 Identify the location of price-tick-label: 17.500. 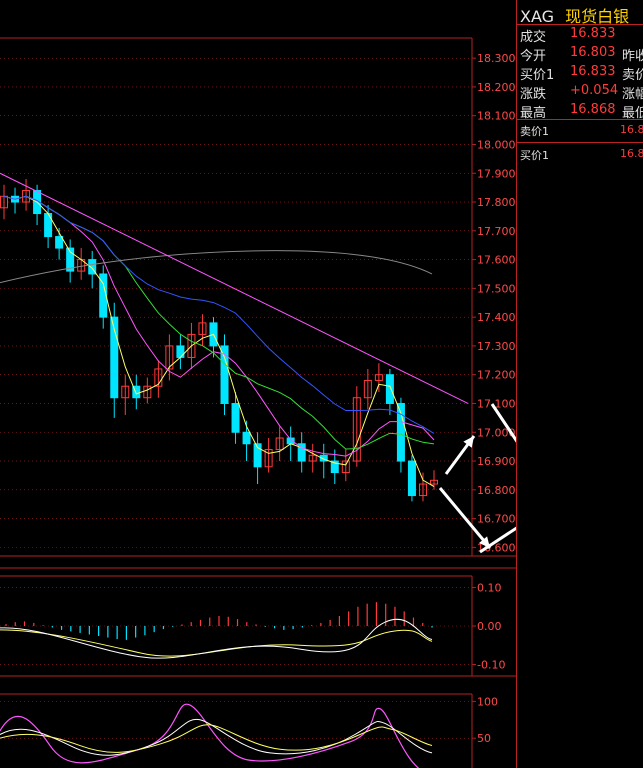
(496, 288).